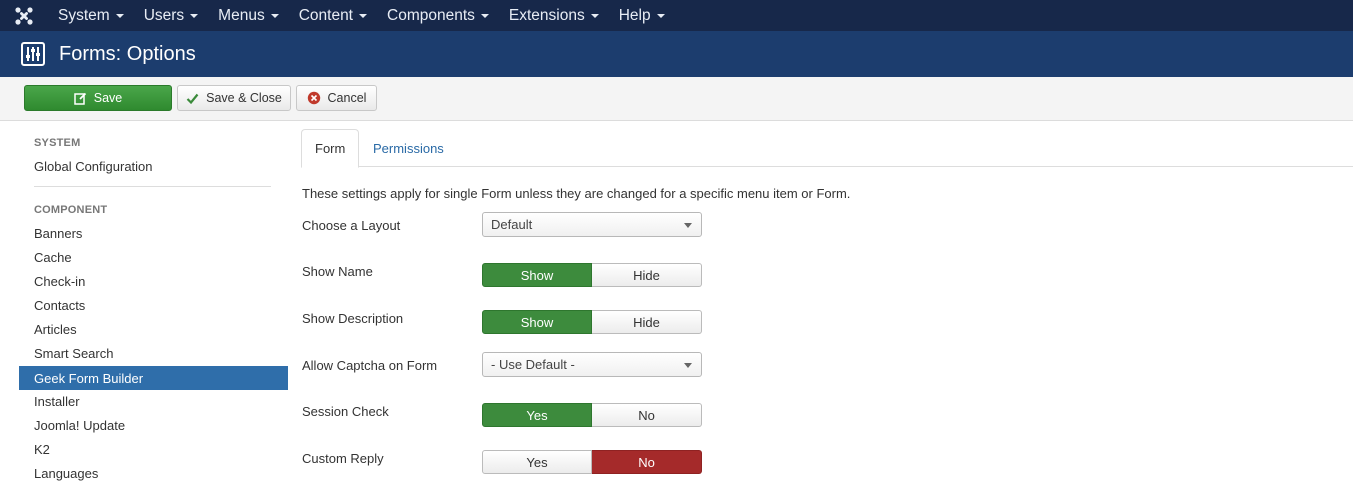  I want to click on layout-label: Choose a Layout, so click(351, 225).